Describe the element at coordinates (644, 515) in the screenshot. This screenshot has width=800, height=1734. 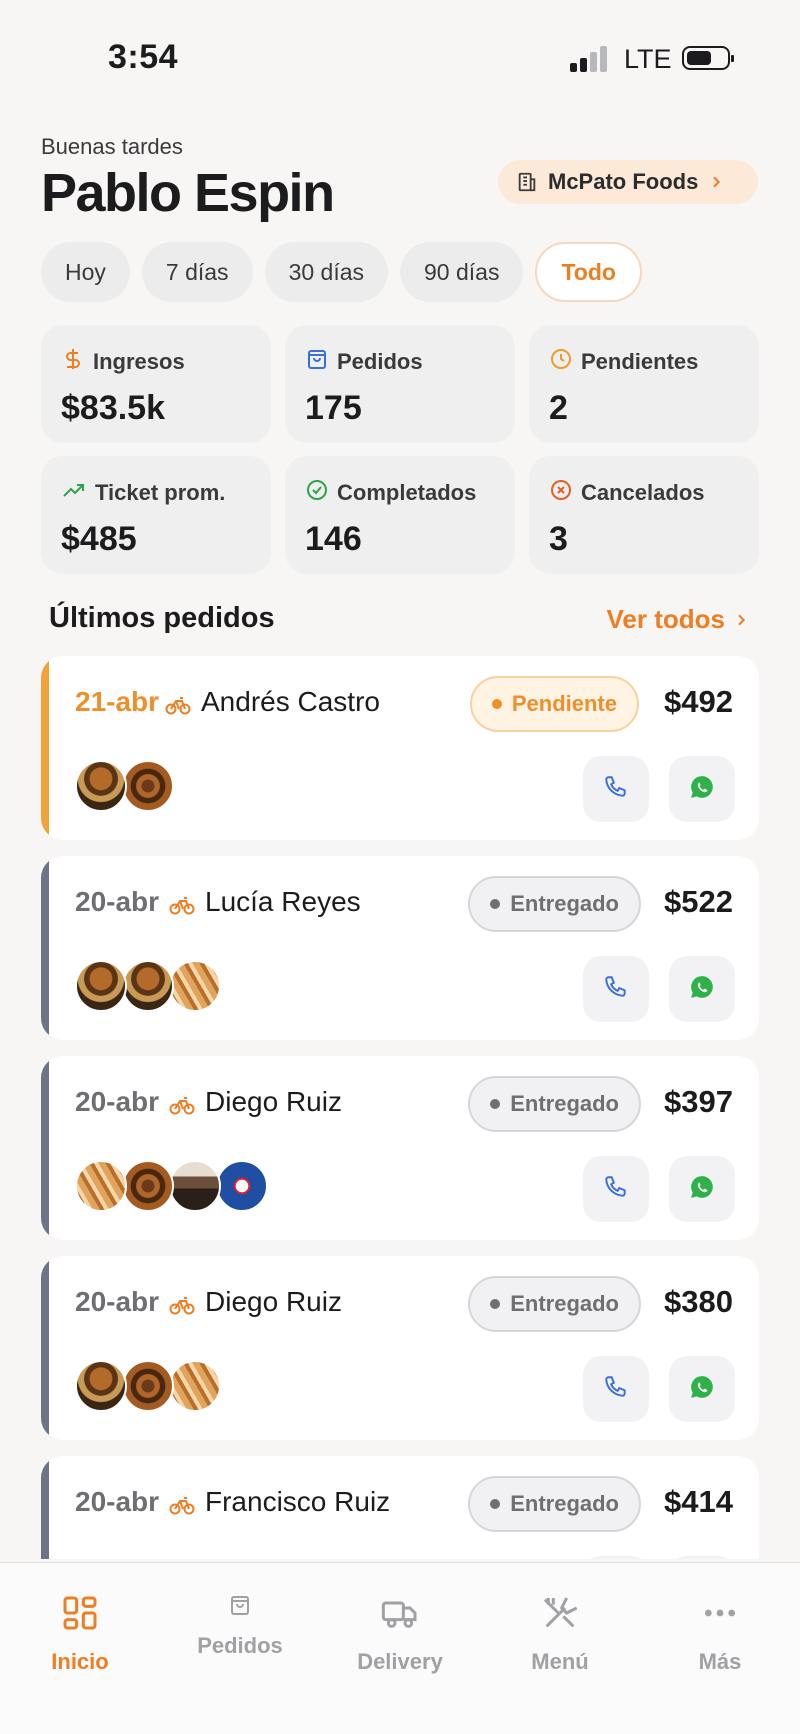
I see `stat-card: Cancelados 3` at that location.